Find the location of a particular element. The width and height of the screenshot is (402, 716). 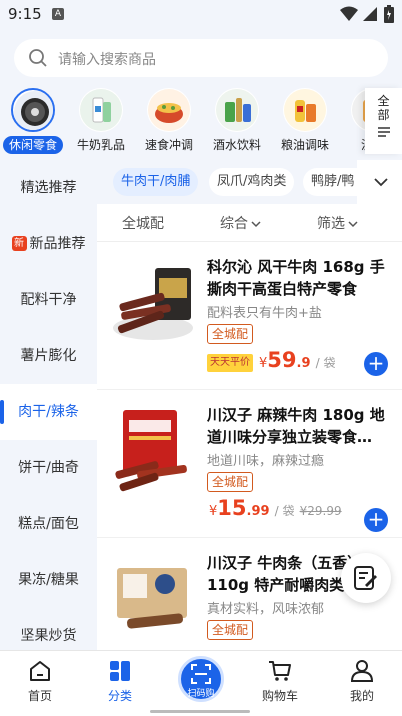

category-grain-oil: 粮油调味 is located at coordinates (305, 121).